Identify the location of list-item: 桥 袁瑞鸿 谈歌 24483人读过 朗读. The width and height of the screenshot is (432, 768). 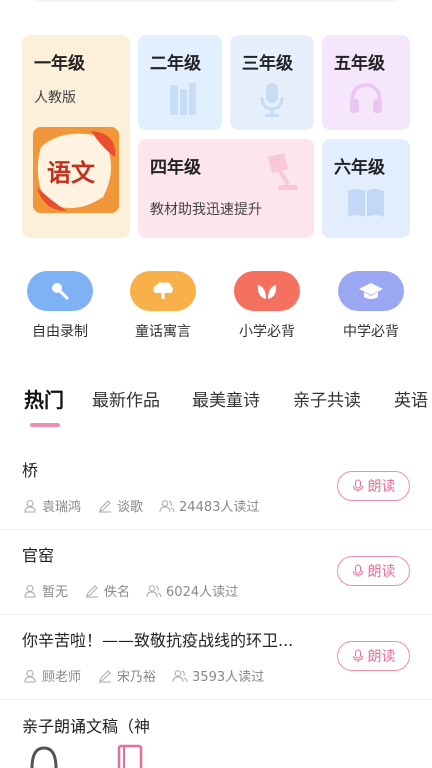
(216, 492).